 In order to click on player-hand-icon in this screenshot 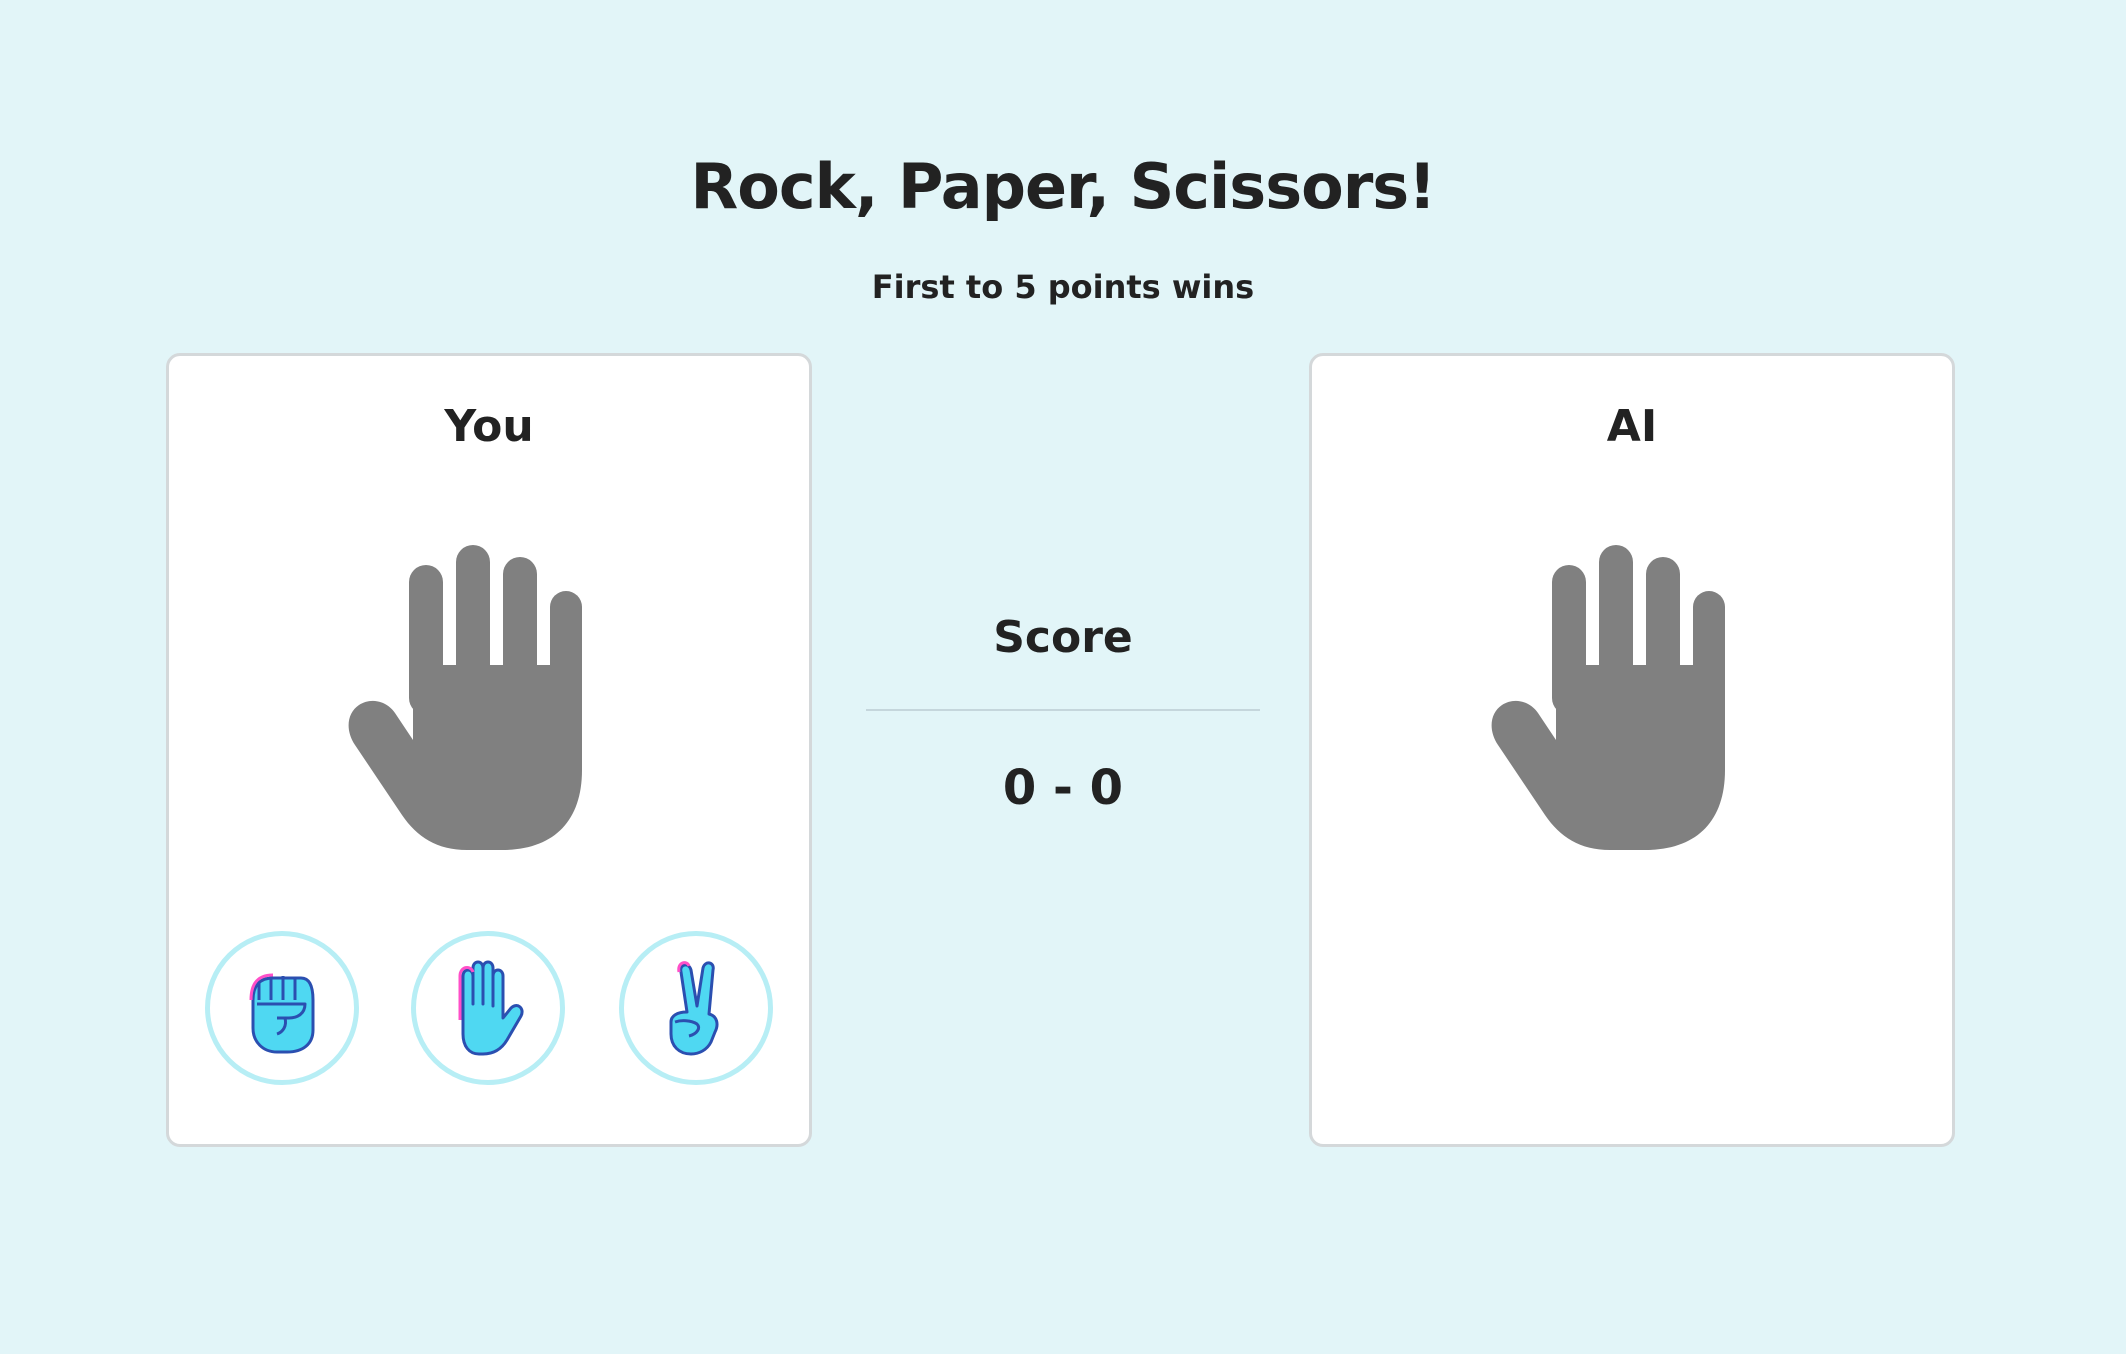, I will do `click(467, 700)`.